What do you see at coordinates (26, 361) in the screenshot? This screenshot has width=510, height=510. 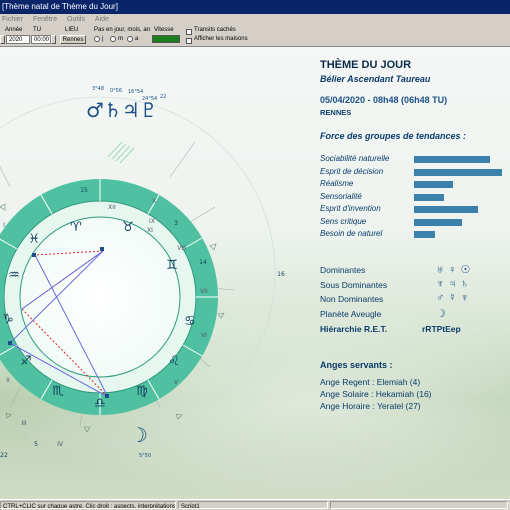 I see `sign-sagittarius-icon: ♐` at bounding box center [26, 361].